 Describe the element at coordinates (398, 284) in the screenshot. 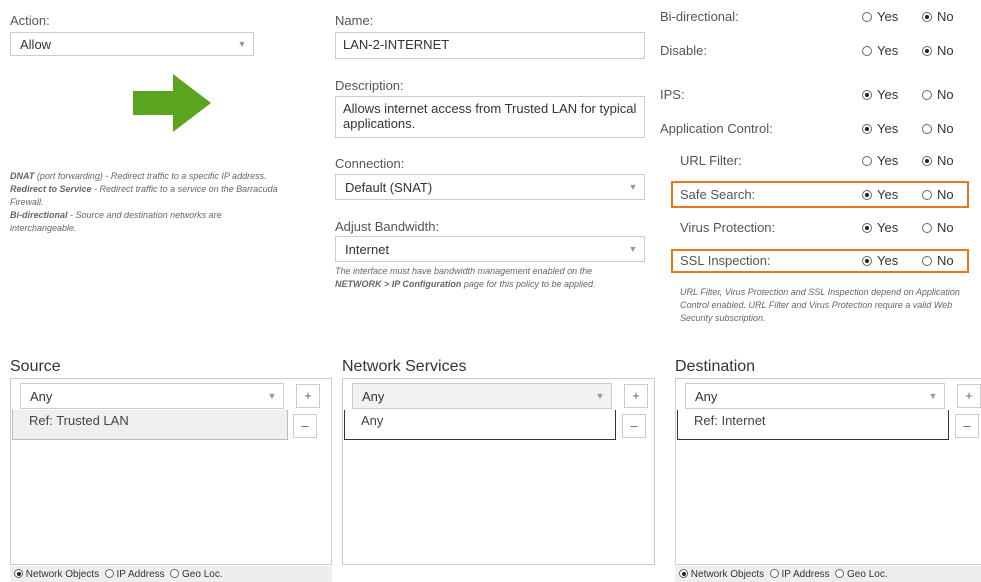

I see `bandwidth-help-bold: NETWORK > IP Configuration` at that location.